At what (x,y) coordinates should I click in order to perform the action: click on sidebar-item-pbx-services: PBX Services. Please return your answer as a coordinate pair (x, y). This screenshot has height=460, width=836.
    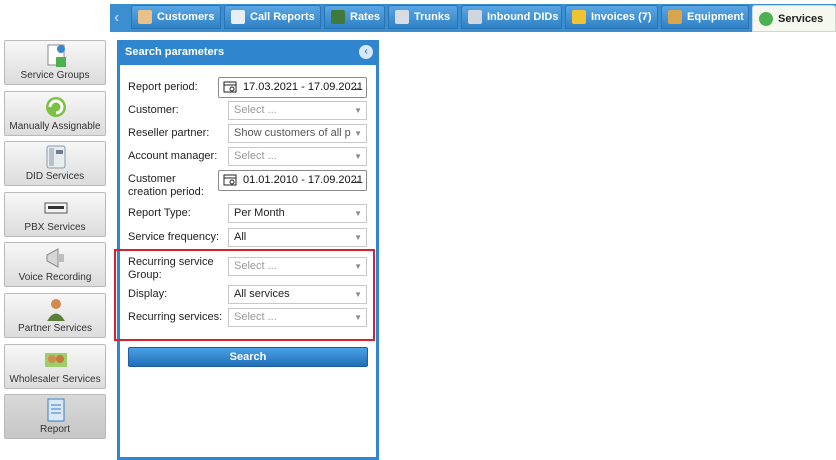
    Looking at the image, I should click on (55, 214).